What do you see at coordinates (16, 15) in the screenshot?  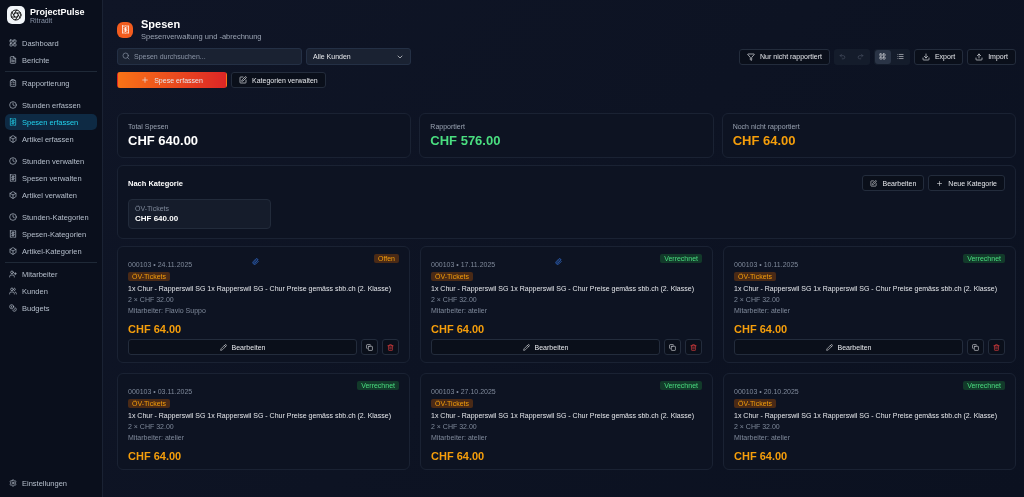 I see `logo-icon` at bounding box center [16, 15].